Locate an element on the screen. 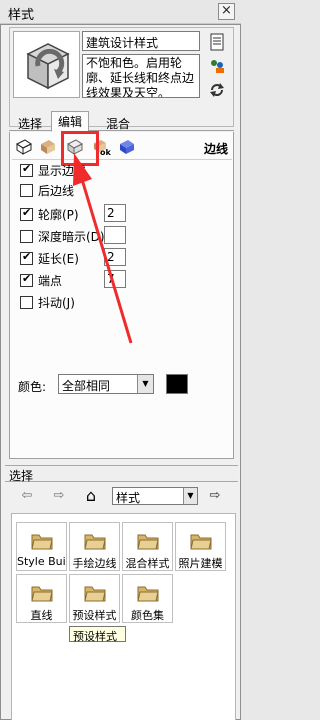 This screenshot has width=320, height=720. folder-item: 照片建模 is located at coordinates (200, 546).